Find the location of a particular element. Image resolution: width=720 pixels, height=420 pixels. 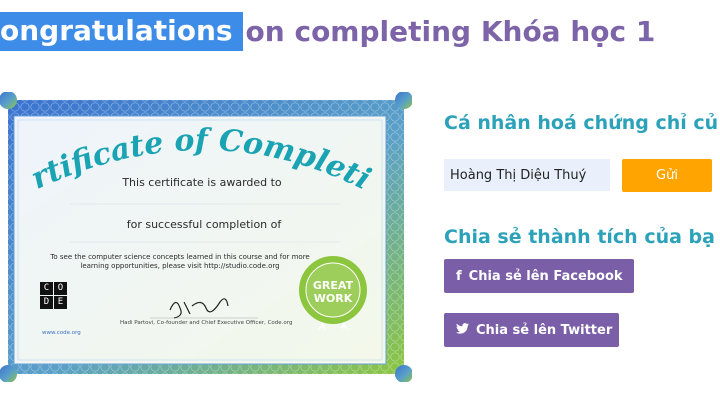

logo-letter: E is located at coordinates (60, 302).